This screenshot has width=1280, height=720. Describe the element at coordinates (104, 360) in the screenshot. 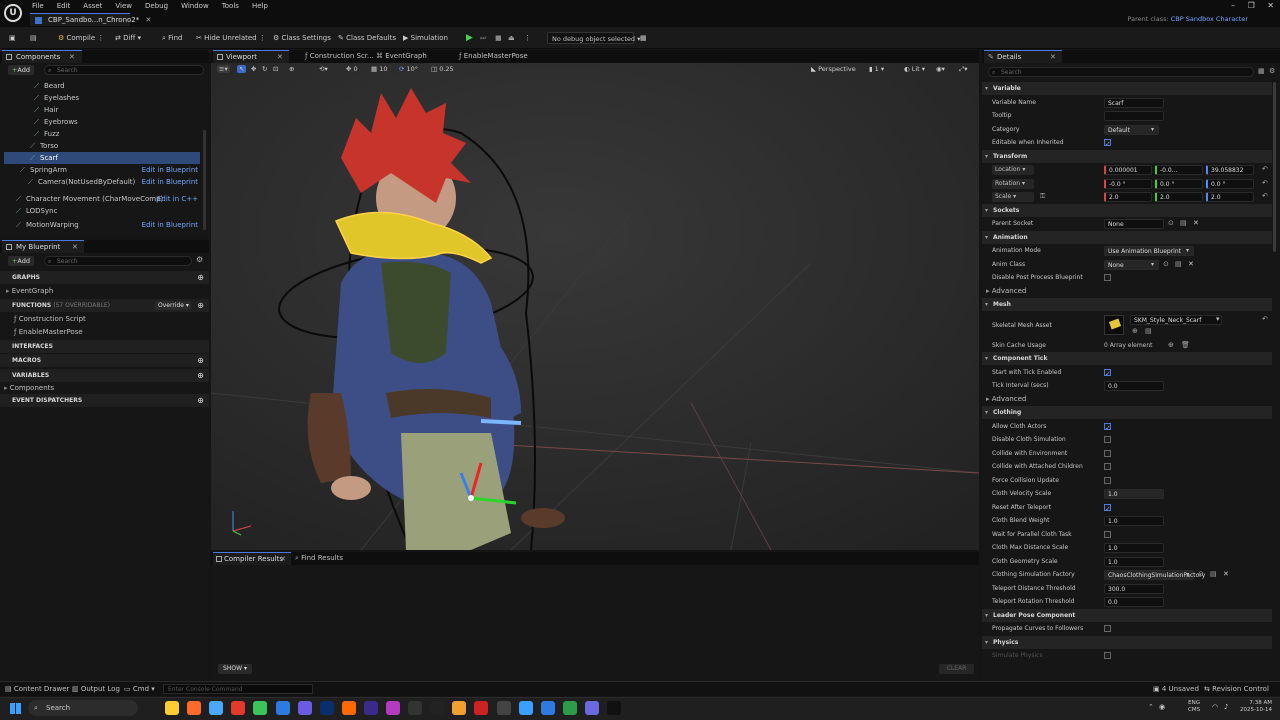

I see `macros-category: MACROS ⊕` at that location.